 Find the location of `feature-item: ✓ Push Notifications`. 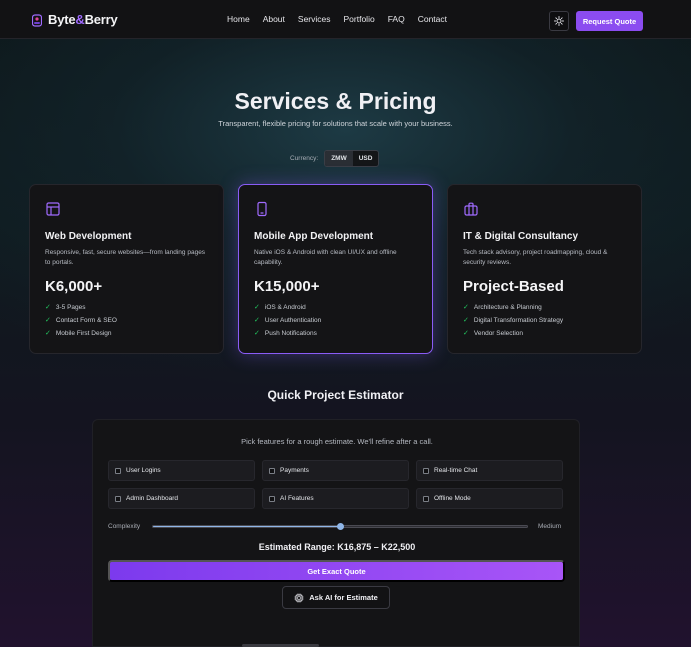

feature-item: ✓ Push Notifications is located at coordinates (285, 333).